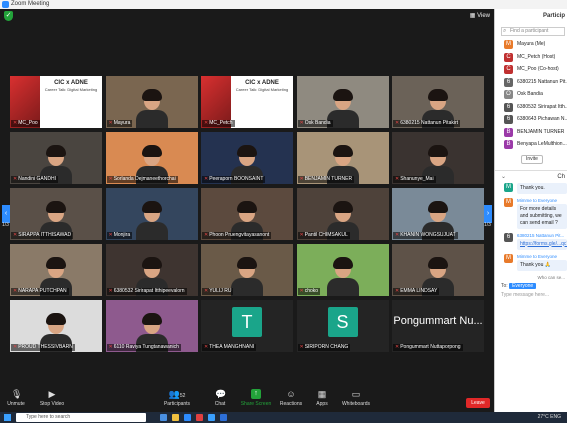  I want to click on participant-row: C MC_Petch (Host), so click(531, 57).